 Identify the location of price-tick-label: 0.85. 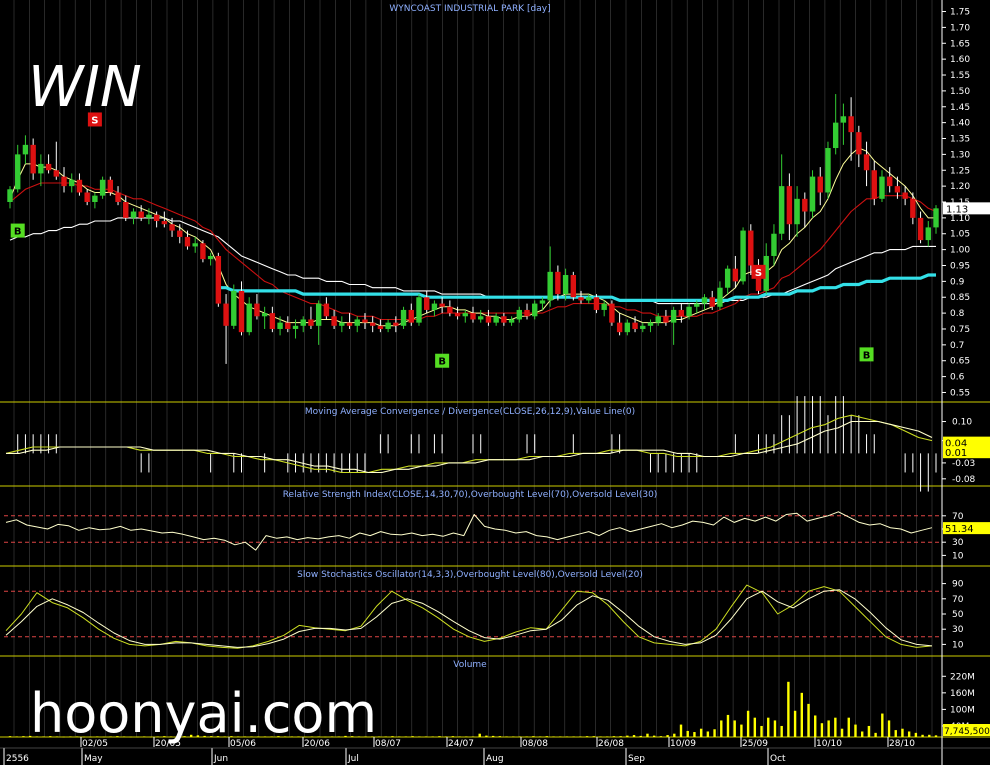
(960, 298).